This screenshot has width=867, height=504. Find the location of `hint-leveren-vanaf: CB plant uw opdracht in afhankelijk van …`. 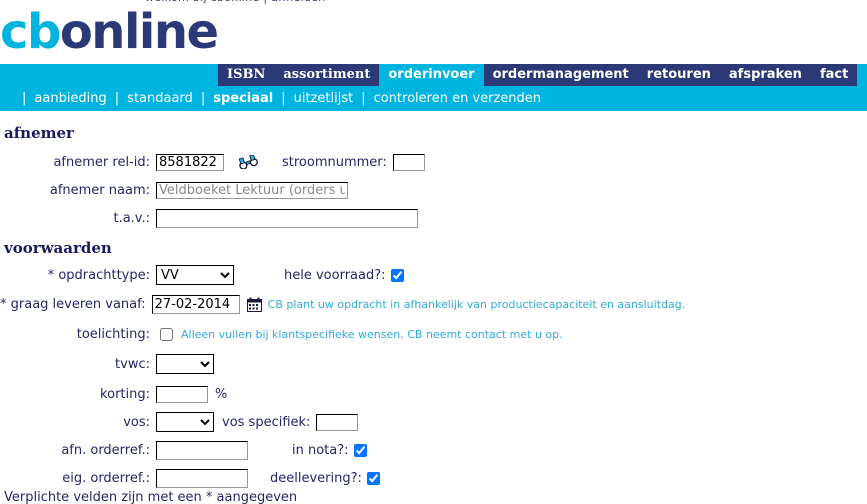

hint-leveren-vanaf: CB plant uw opdracht in afhankelijk van … is located at coordinates (476, 304).